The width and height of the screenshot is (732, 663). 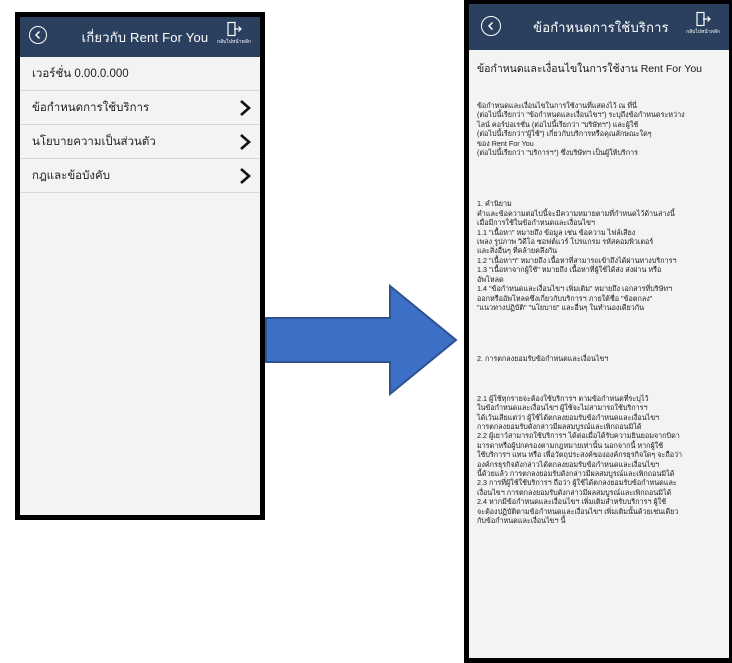 What do you see at coordinates (94, 141) in the screenshot?
I see `menu-item-label: นโยบายความเป็นส่วนตัว` at bounding box center [94, 141].